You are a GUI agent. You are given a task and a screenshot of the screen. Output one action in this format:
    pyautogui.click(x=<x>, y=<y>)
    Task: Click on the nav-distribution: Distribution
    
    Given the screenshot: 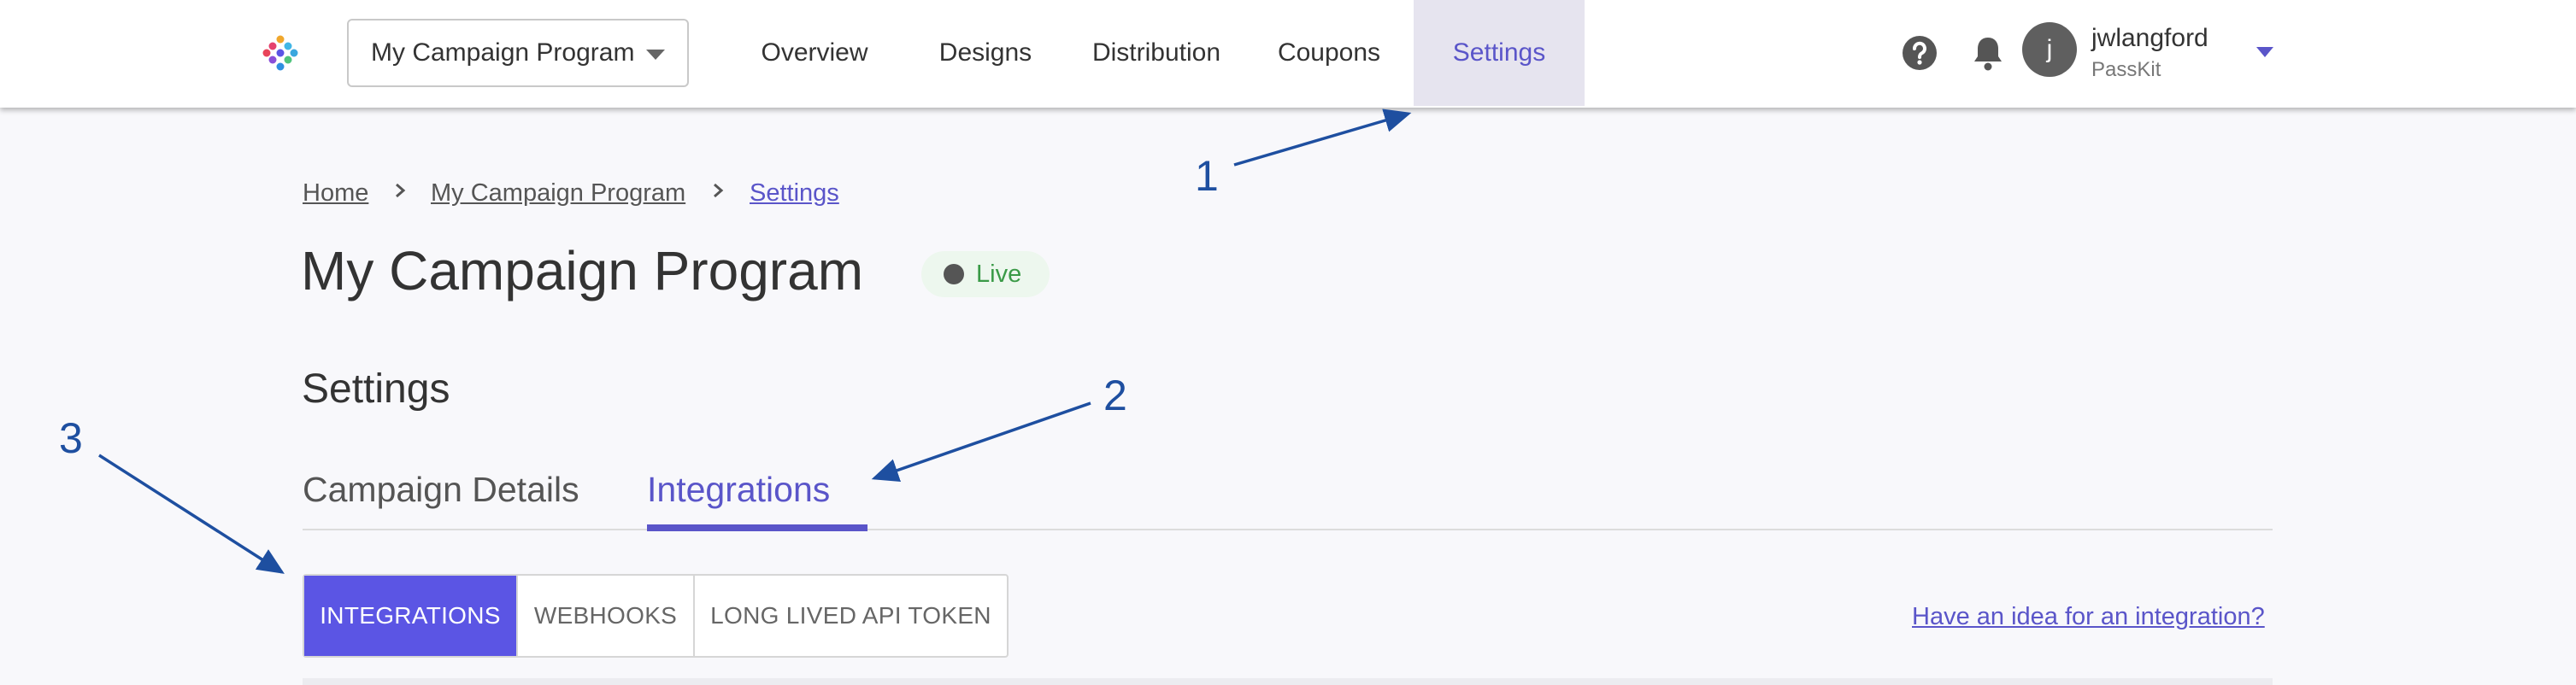 What is the action you would take?
    pyautogui.click(x=1156, y=53)
    